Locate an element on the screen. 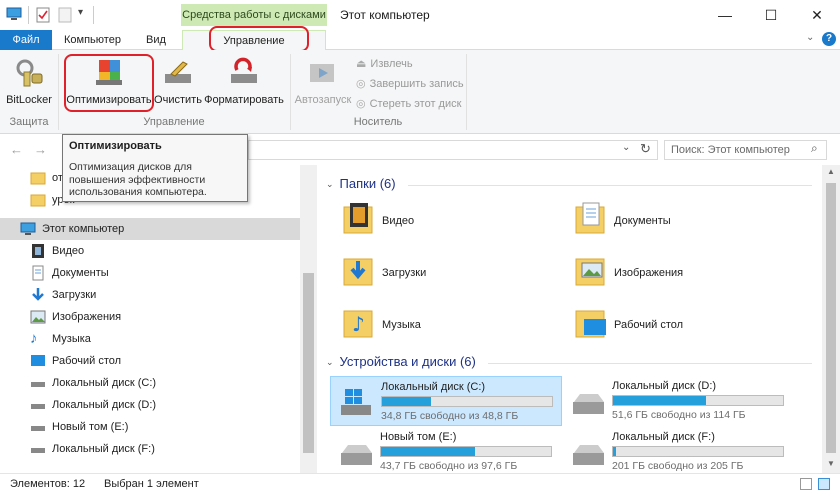 The image size is (840, 494). minimize-button: — is located at coordinates (725, 15).